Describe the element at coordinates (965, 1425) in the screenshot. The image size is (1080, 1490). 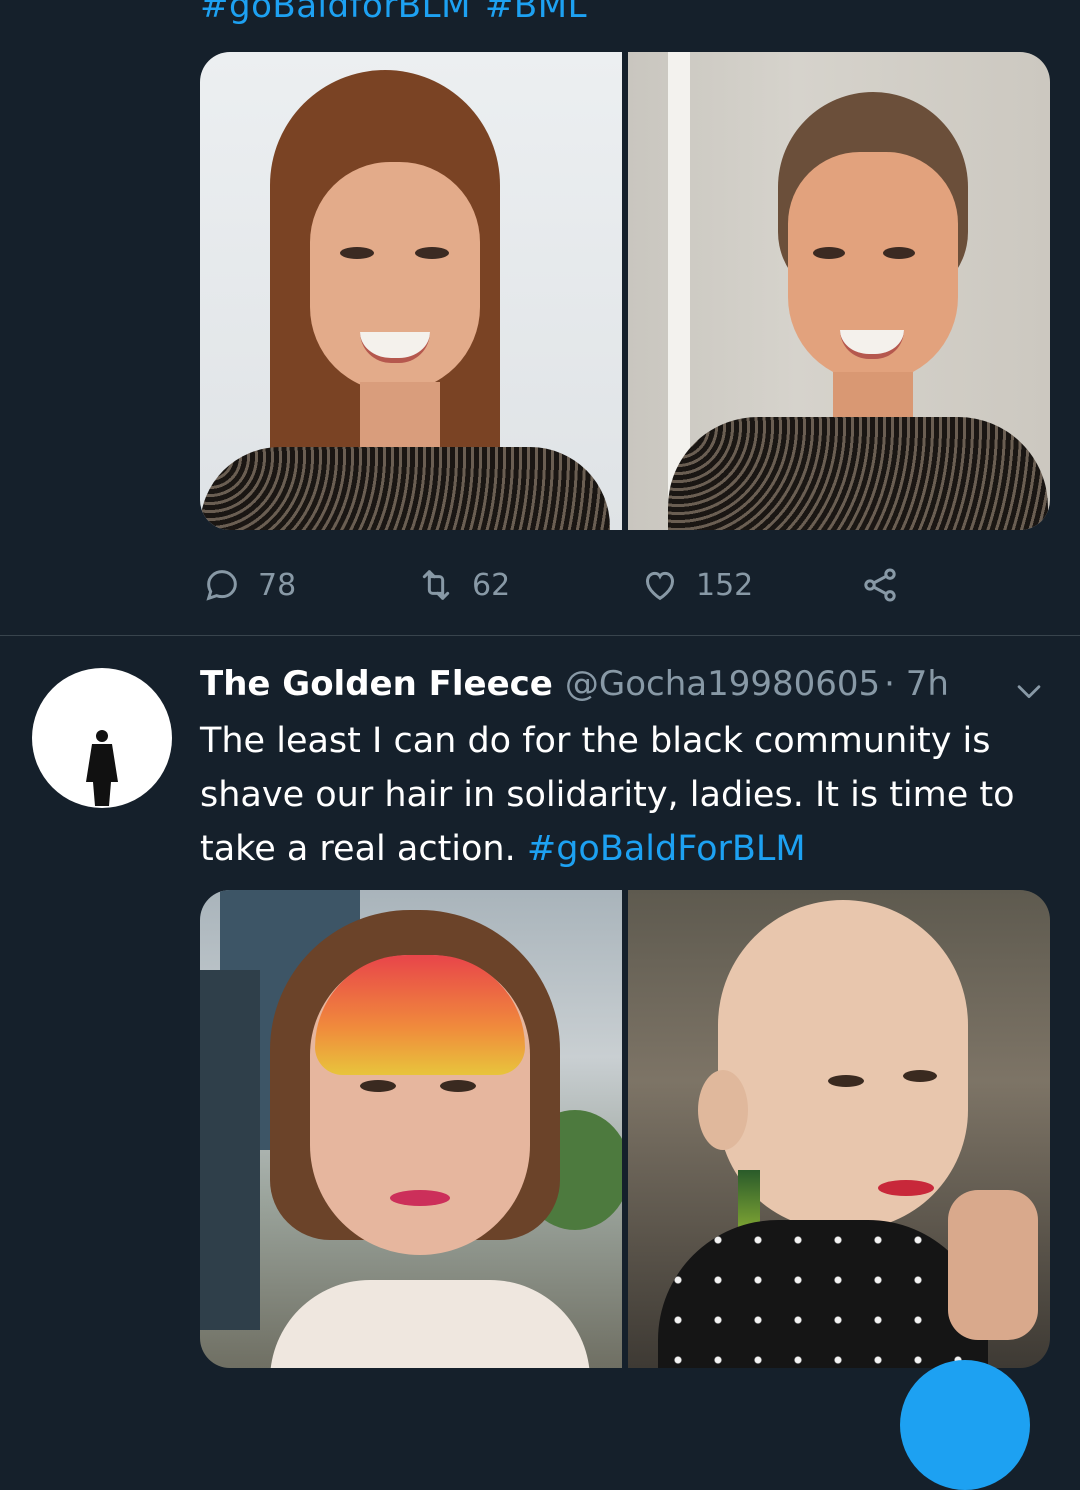
I see `compose-button` at that location.